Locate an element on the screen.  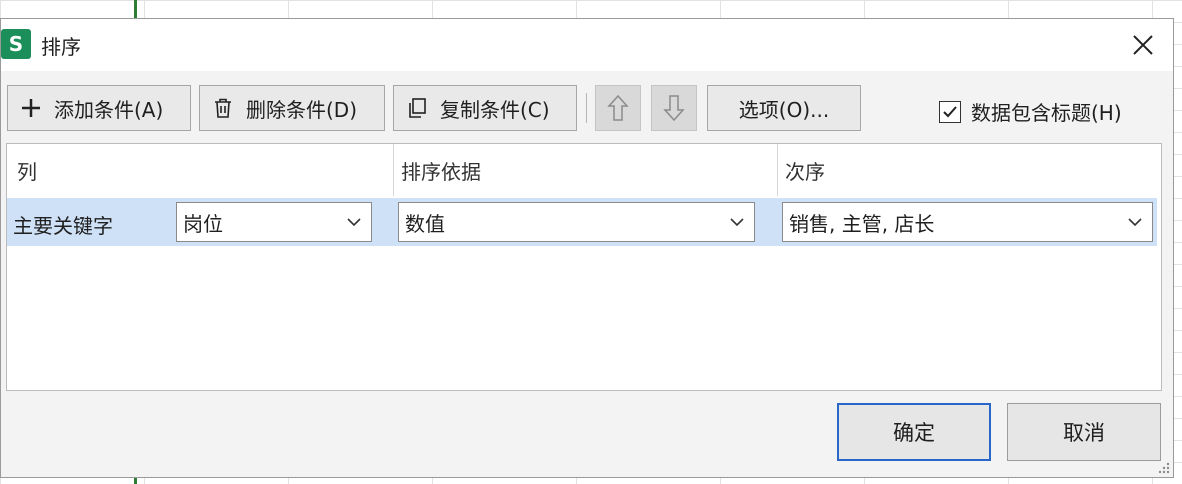
checkmark-icon is located at coordinates (950, 111).